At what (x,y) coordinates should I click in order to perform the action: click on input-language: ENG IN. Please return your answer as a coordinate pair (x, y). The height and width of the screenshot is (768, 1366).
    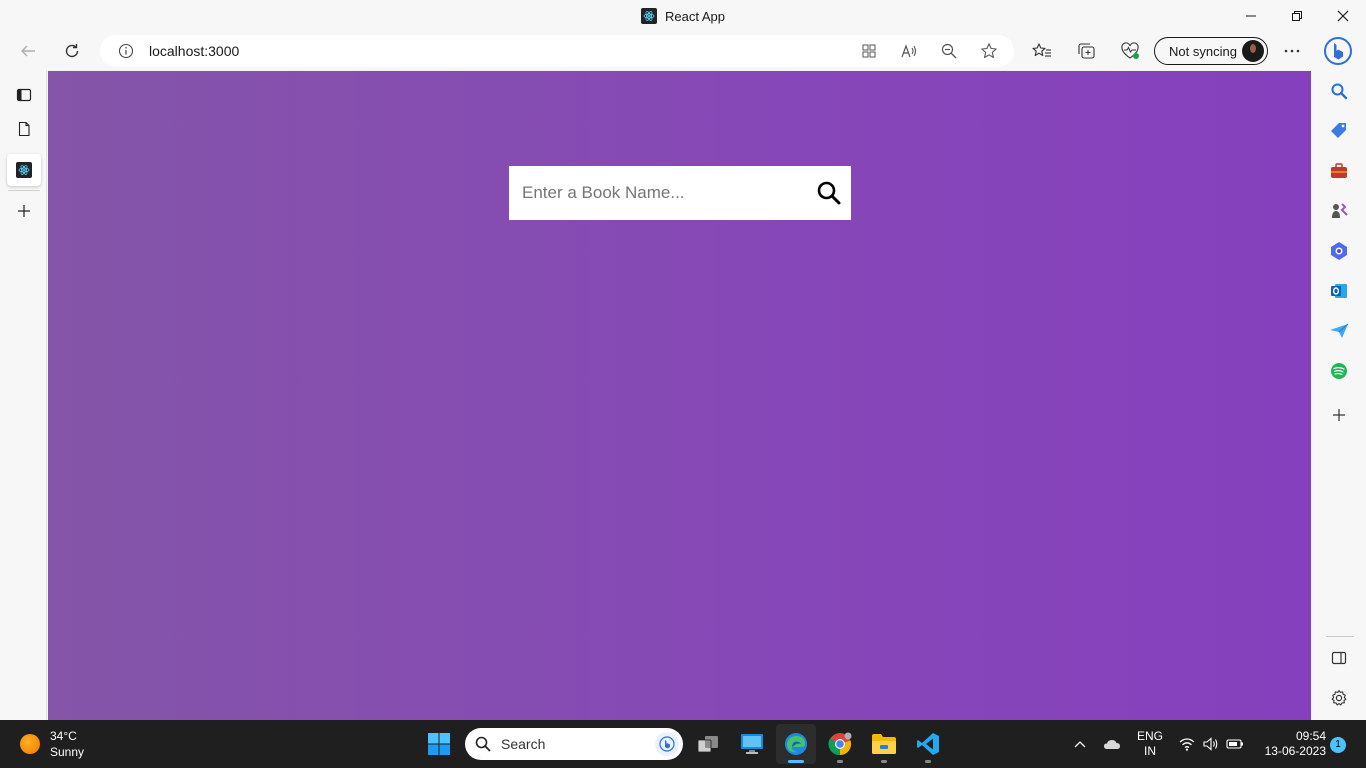
    Looking at the image, I should click on (1150, 744).